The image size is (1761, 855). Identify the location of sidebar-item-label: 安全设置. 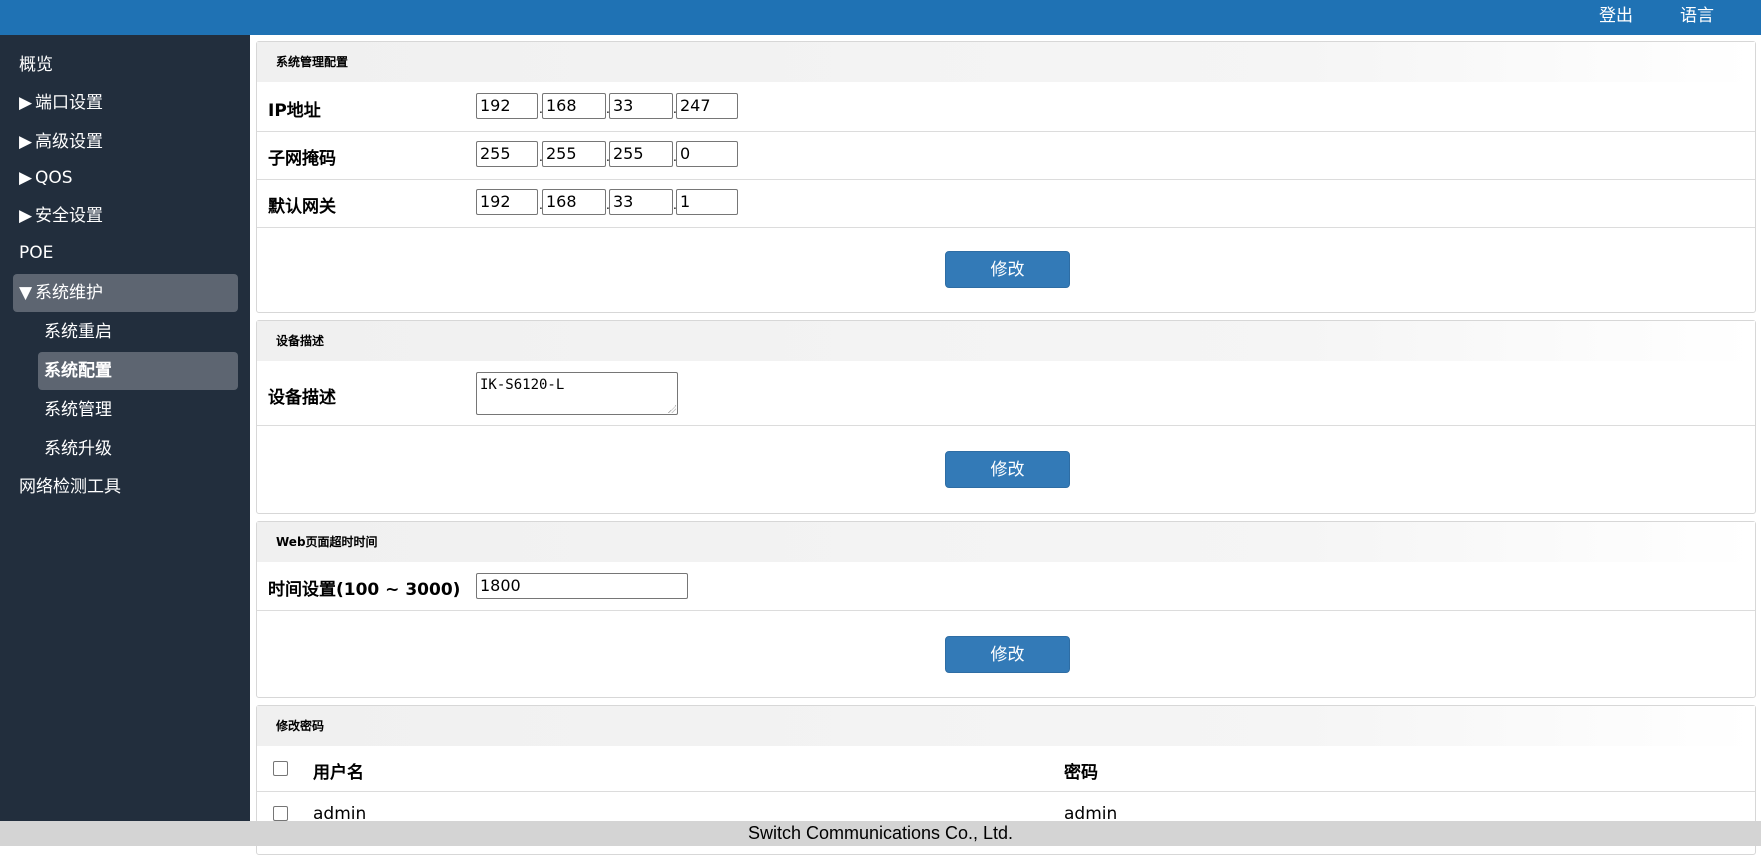
(69, 216).